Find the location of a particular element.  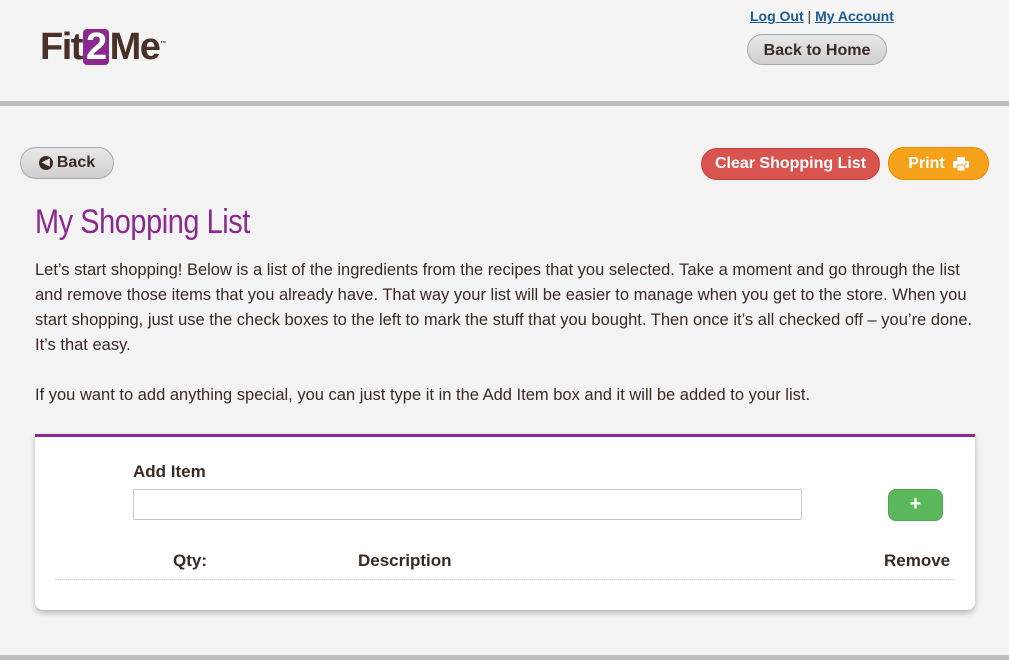

table-divider is located at coordinates (505, 579).